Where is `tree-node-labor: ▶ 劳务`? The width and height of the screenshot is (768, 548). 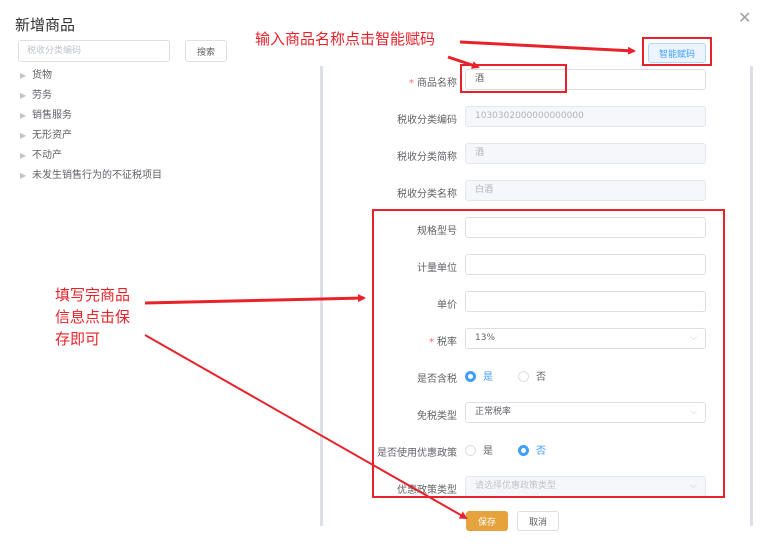 tree-node-labor: ▶ 劳务 is located at coordinates (91, 96).